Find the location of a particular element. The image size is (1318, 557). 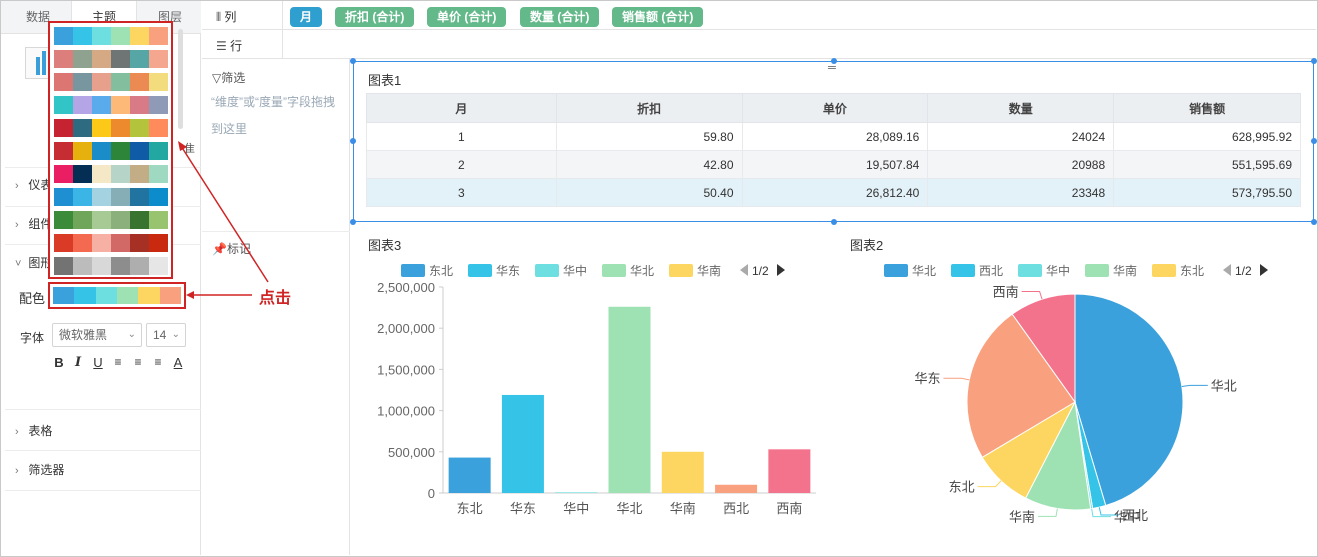

y-tick-label: 2,500,000 is located at coordinates (406, 287).